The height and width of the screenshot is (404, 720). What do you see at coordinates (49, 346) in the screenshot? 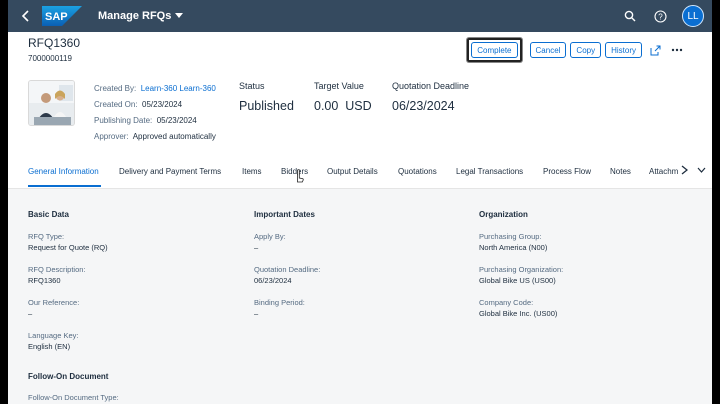
I see `language-key-value: English (EN)` at bounding box center [49, 346].